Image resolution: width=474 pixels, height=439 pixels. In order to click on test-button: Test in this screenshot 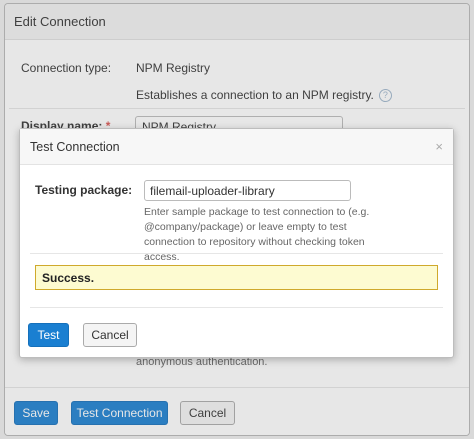, I will do `click(48, 335)`.